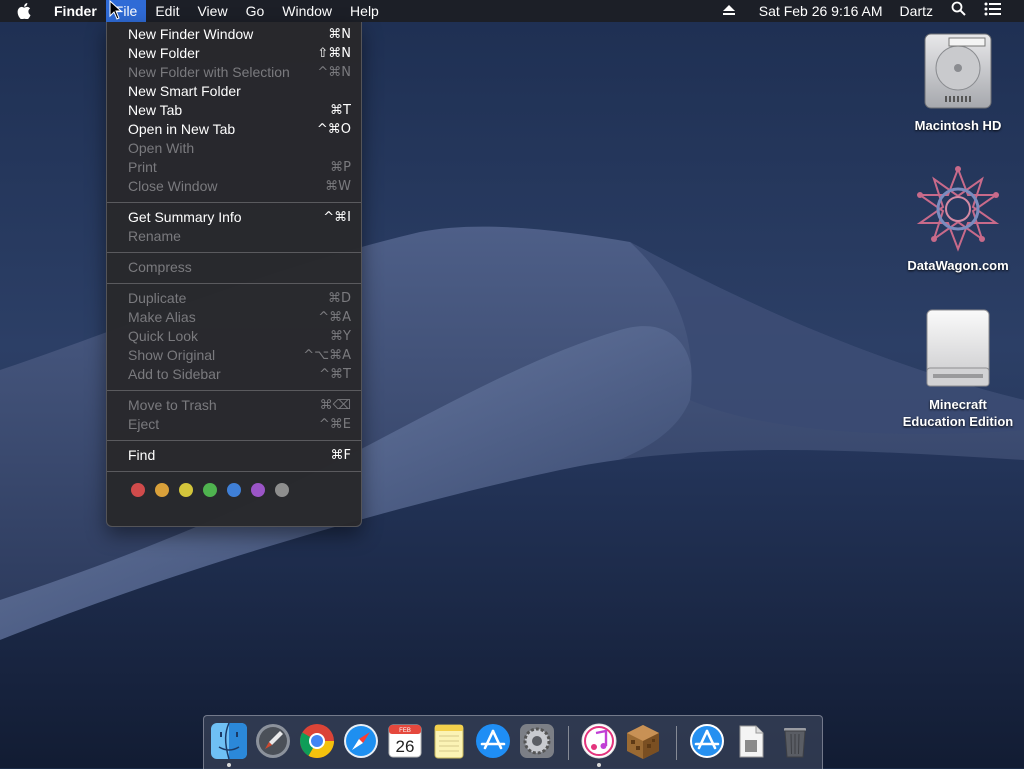  Describe the element at coordinates (339, 34) in the screenshot. I see `menu-item-shortcut: ⌘N` at that location.